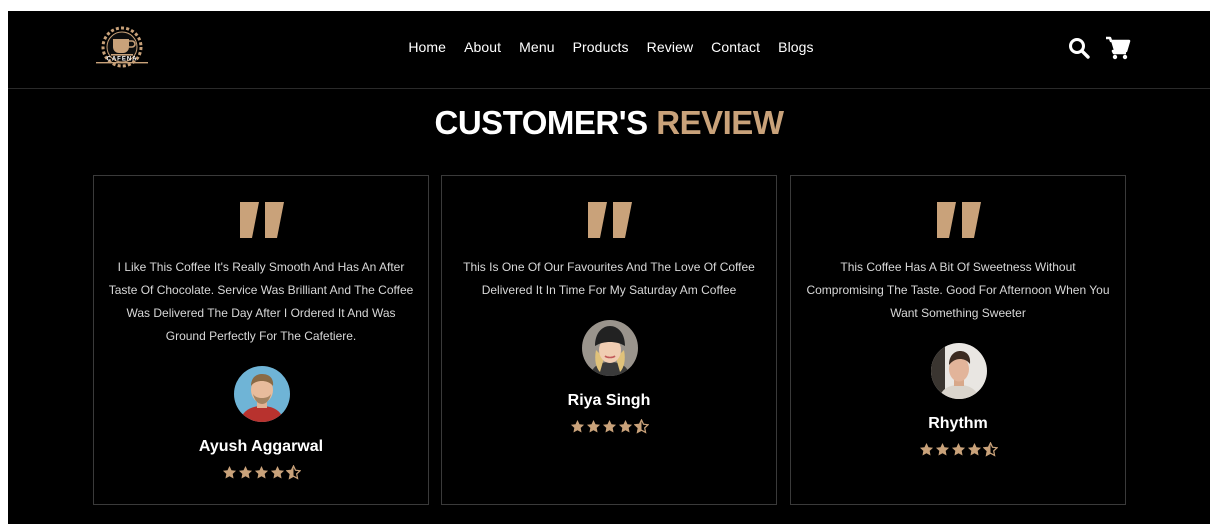 The image size is (1212, 524). Describe the element at coordinates (720, 122) in the screenshot. I see `section-title-accent: REVIEW` at that location.